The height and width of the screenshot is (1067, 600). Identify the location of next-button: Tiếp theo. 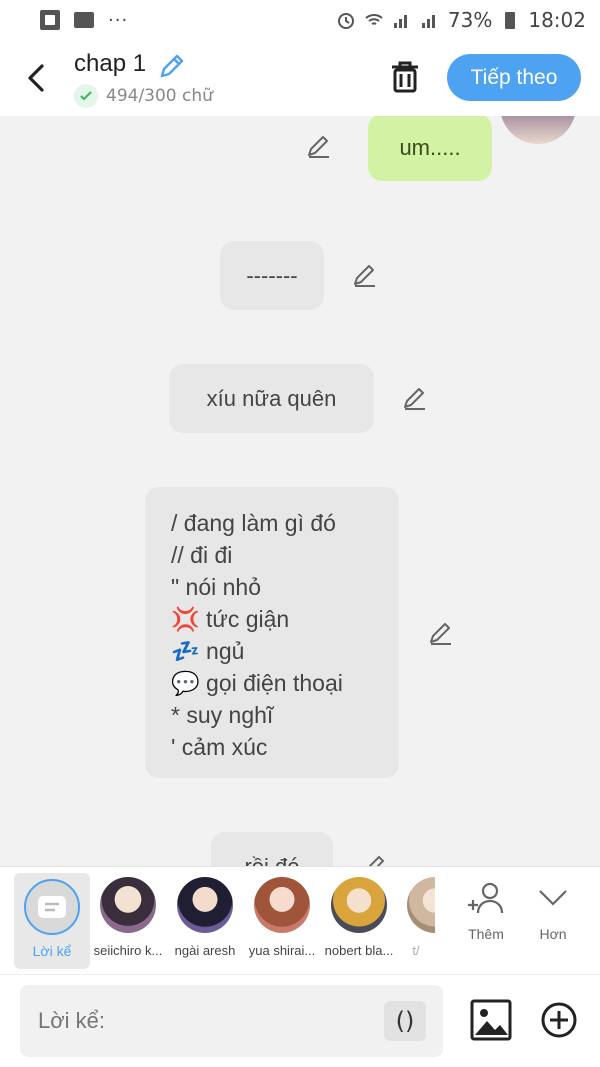
(514, 77).